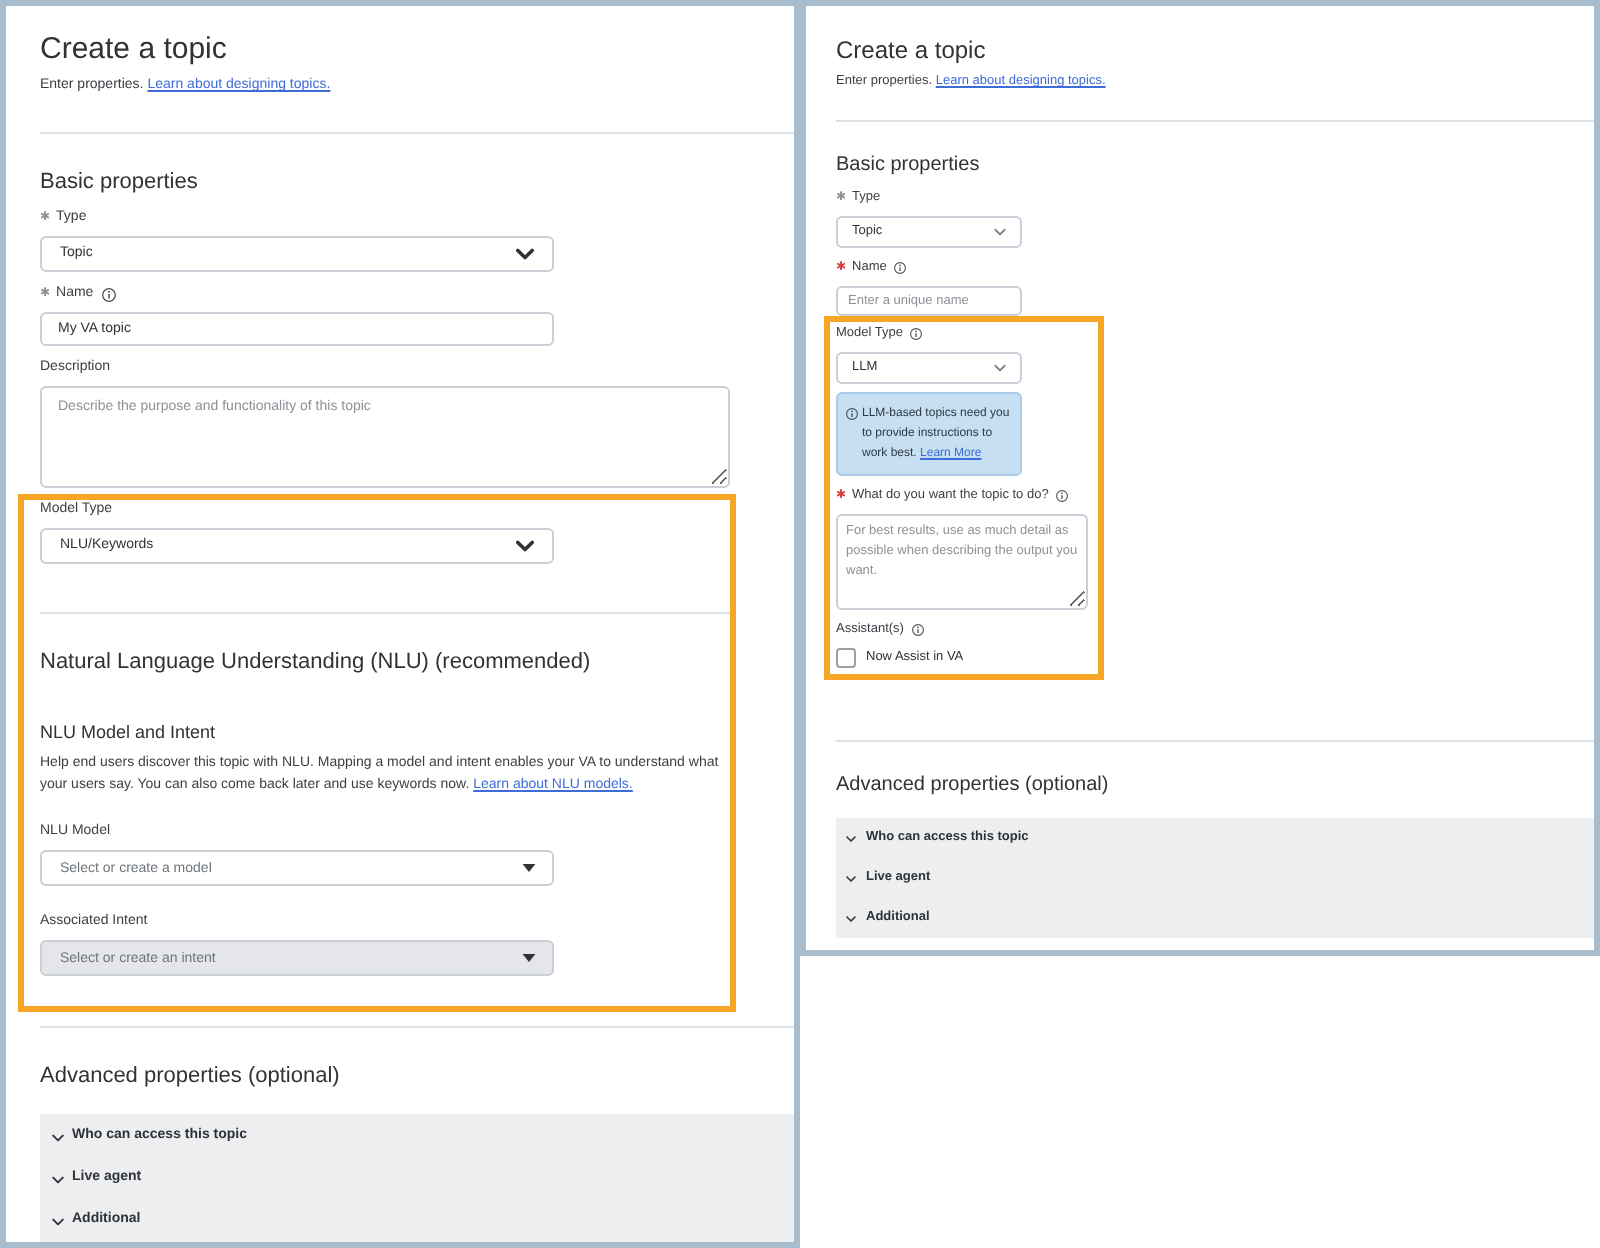 The image size is (1600, 1248). I want to click on checkbox, so click(846, 658).